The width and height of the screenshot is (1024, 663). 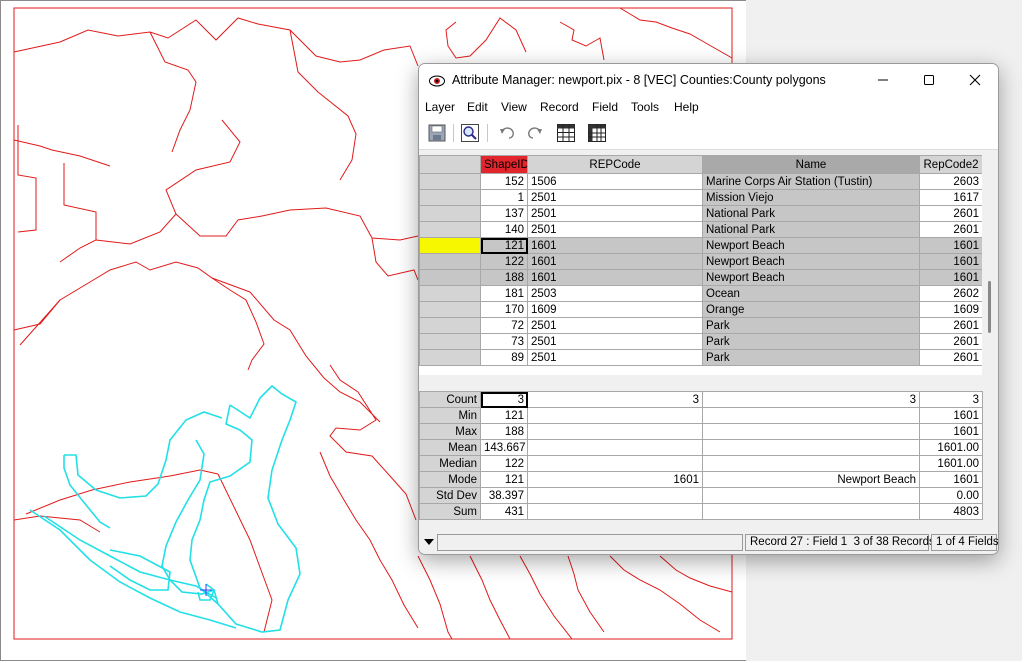 What do you see at coordinates (566, 133) in the screenshot?
I see `table-icon` at bounding box center [566, 133].